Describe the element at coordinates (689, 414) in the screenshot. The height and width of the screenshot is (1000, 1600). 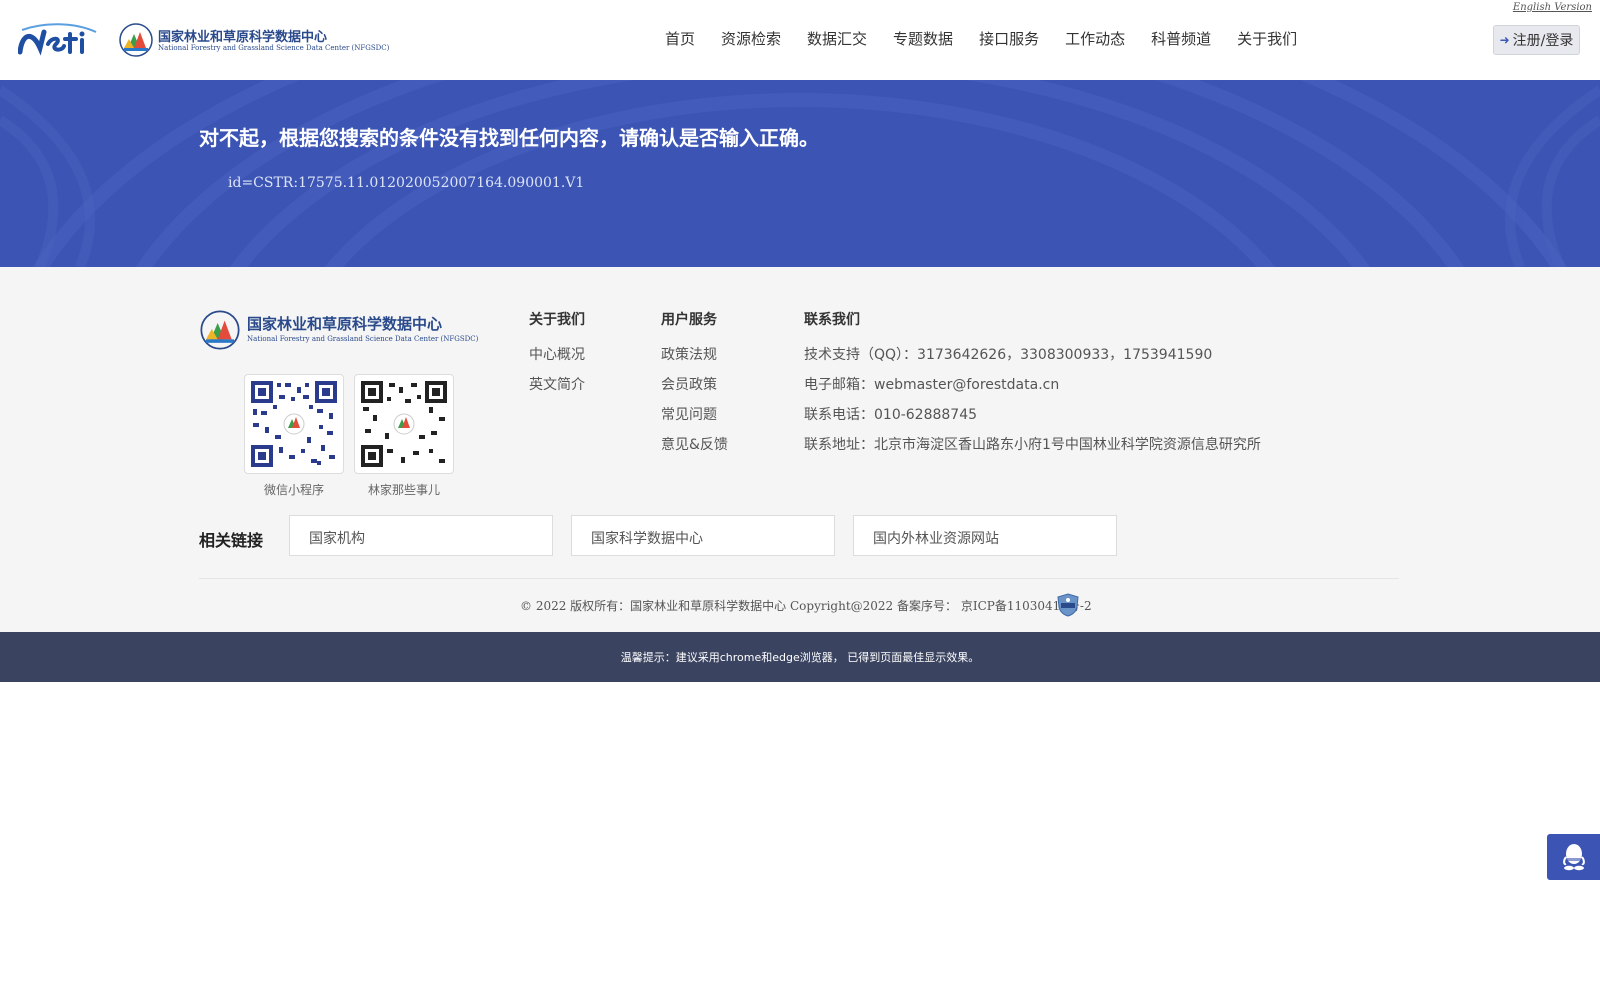
I see `footer-link-faq: 常见问题` at that location.